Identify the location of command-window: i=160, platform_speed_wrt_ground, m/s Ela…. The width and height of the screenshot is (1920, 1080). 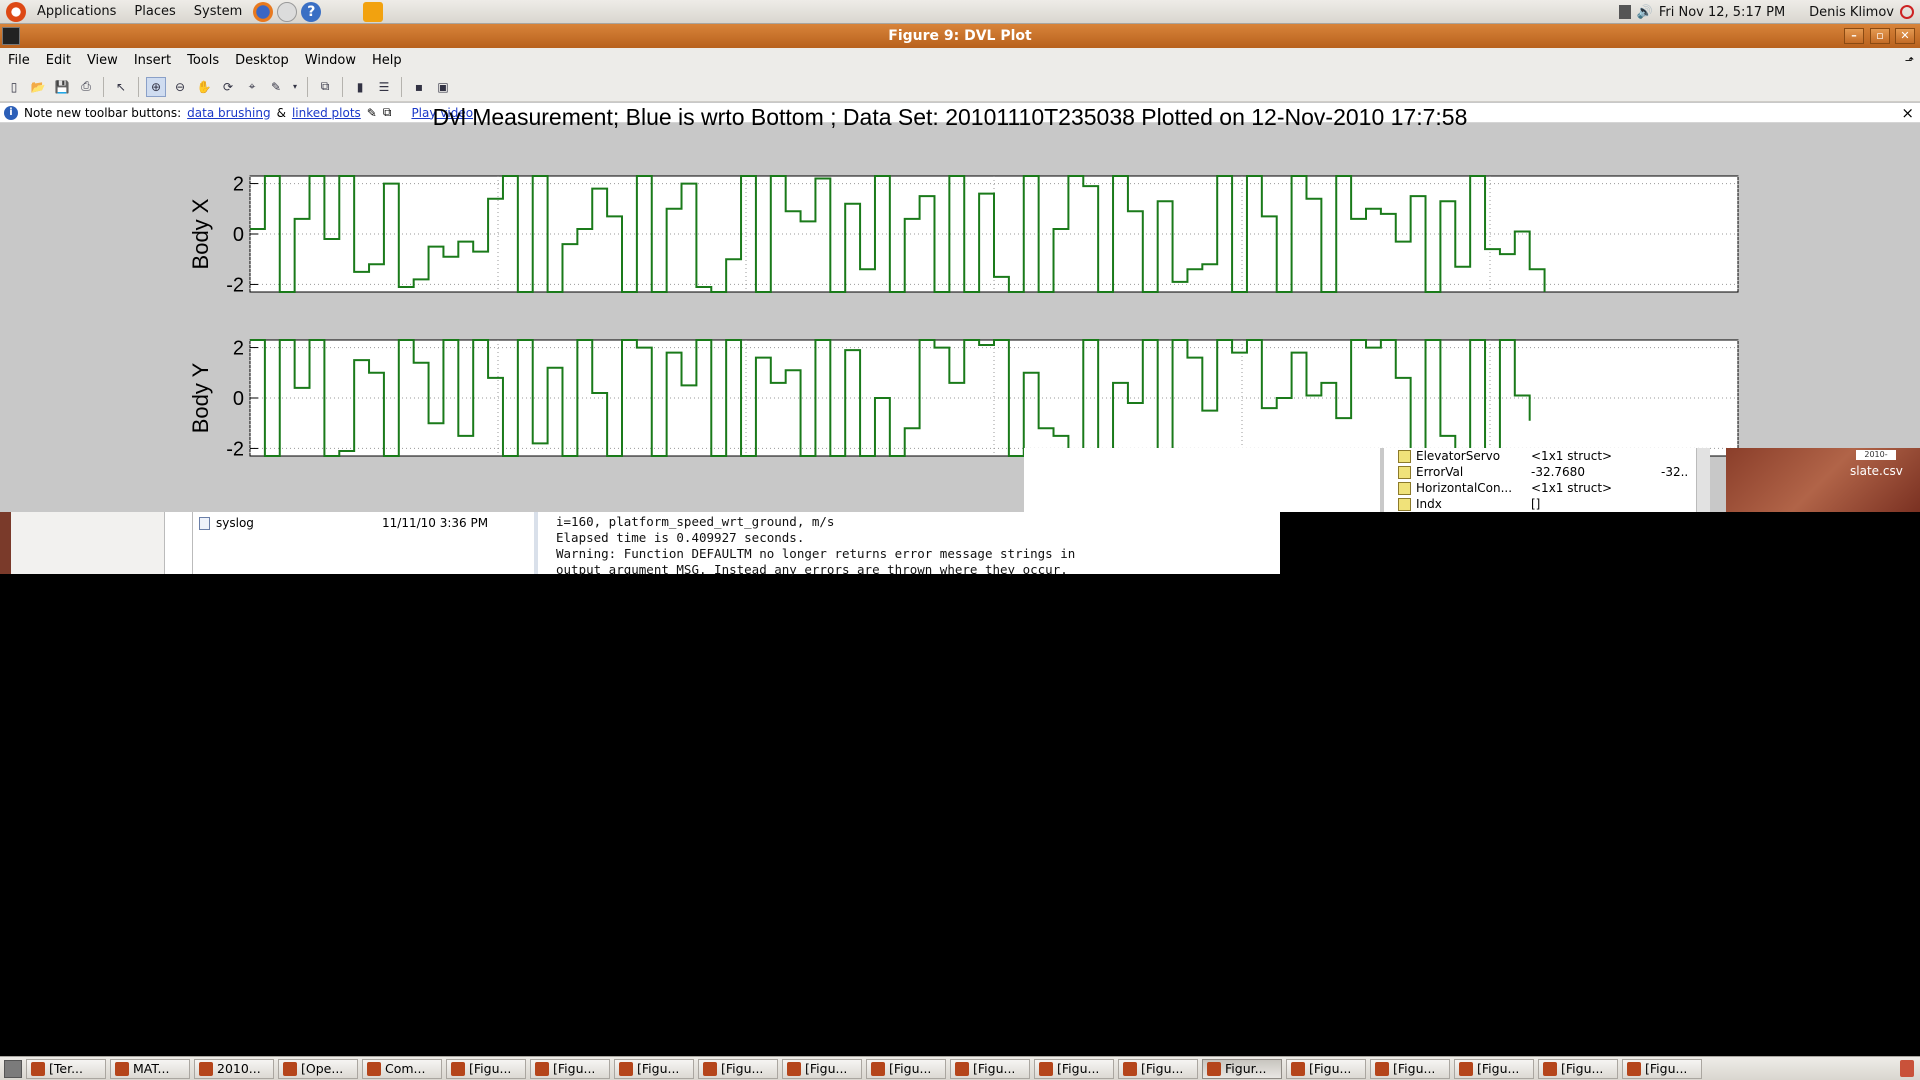
(907, 544).